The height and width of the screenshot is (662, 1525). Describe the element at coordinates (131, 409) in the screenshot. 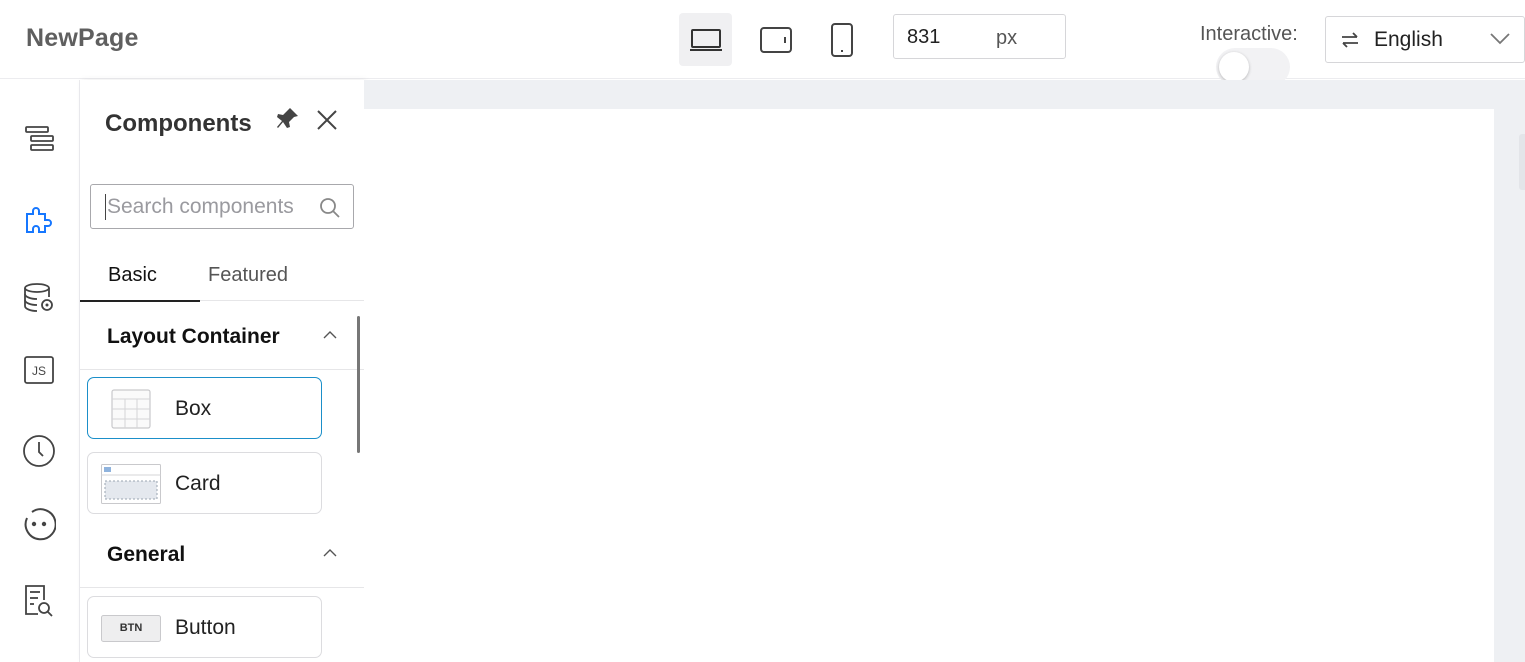

I see `box-grid-icon` at that location.